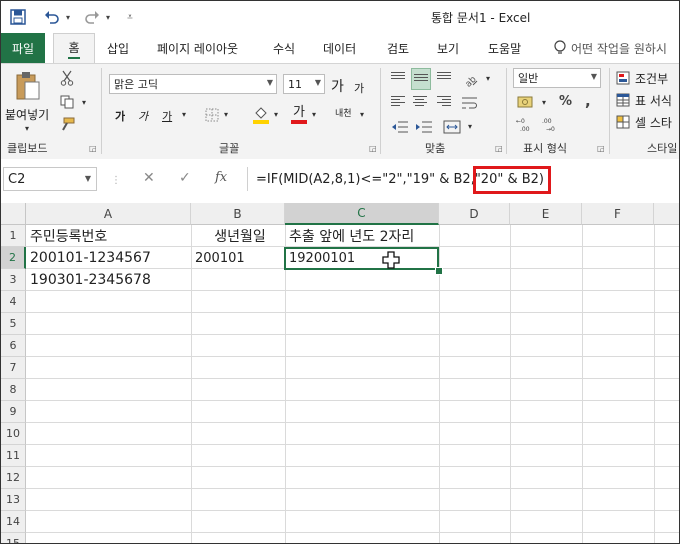 The height and width of the screenshot is (544, 680). What do you see at coordinates (544, 102) in the screenshot?
I see `accounting-dropdown-icon: ▾` at bounding box center [544, 102].